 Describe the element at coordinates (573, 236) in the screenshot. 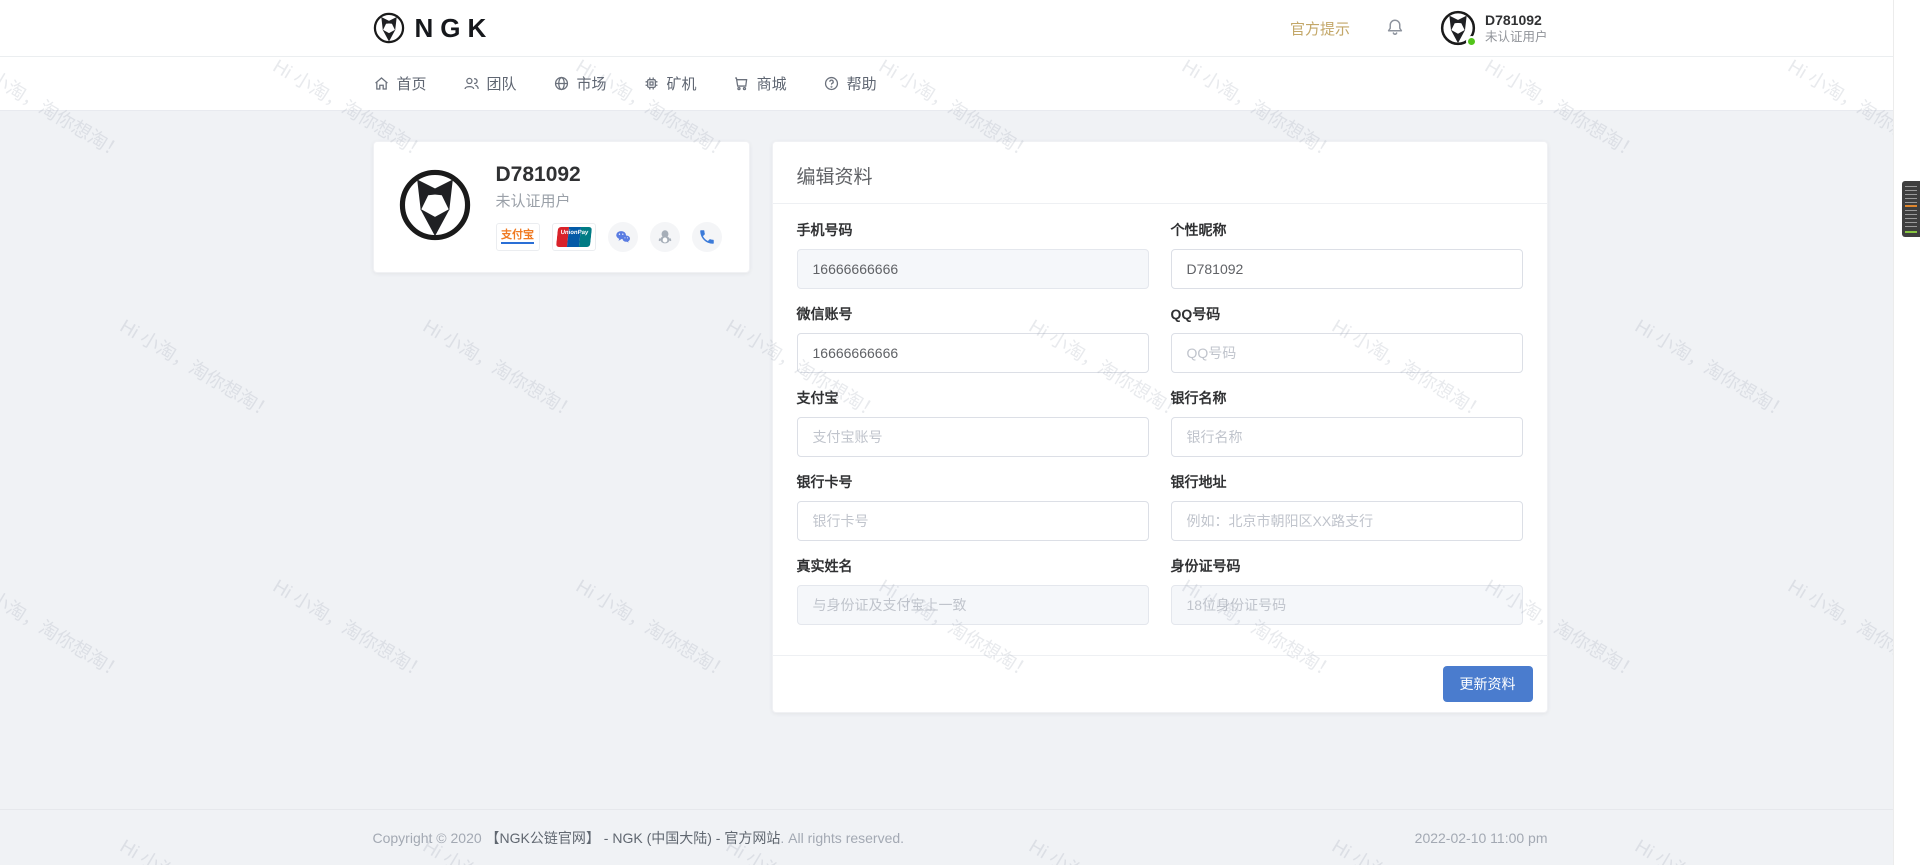

I see `unionpay-icon: UnionPay` at that location.